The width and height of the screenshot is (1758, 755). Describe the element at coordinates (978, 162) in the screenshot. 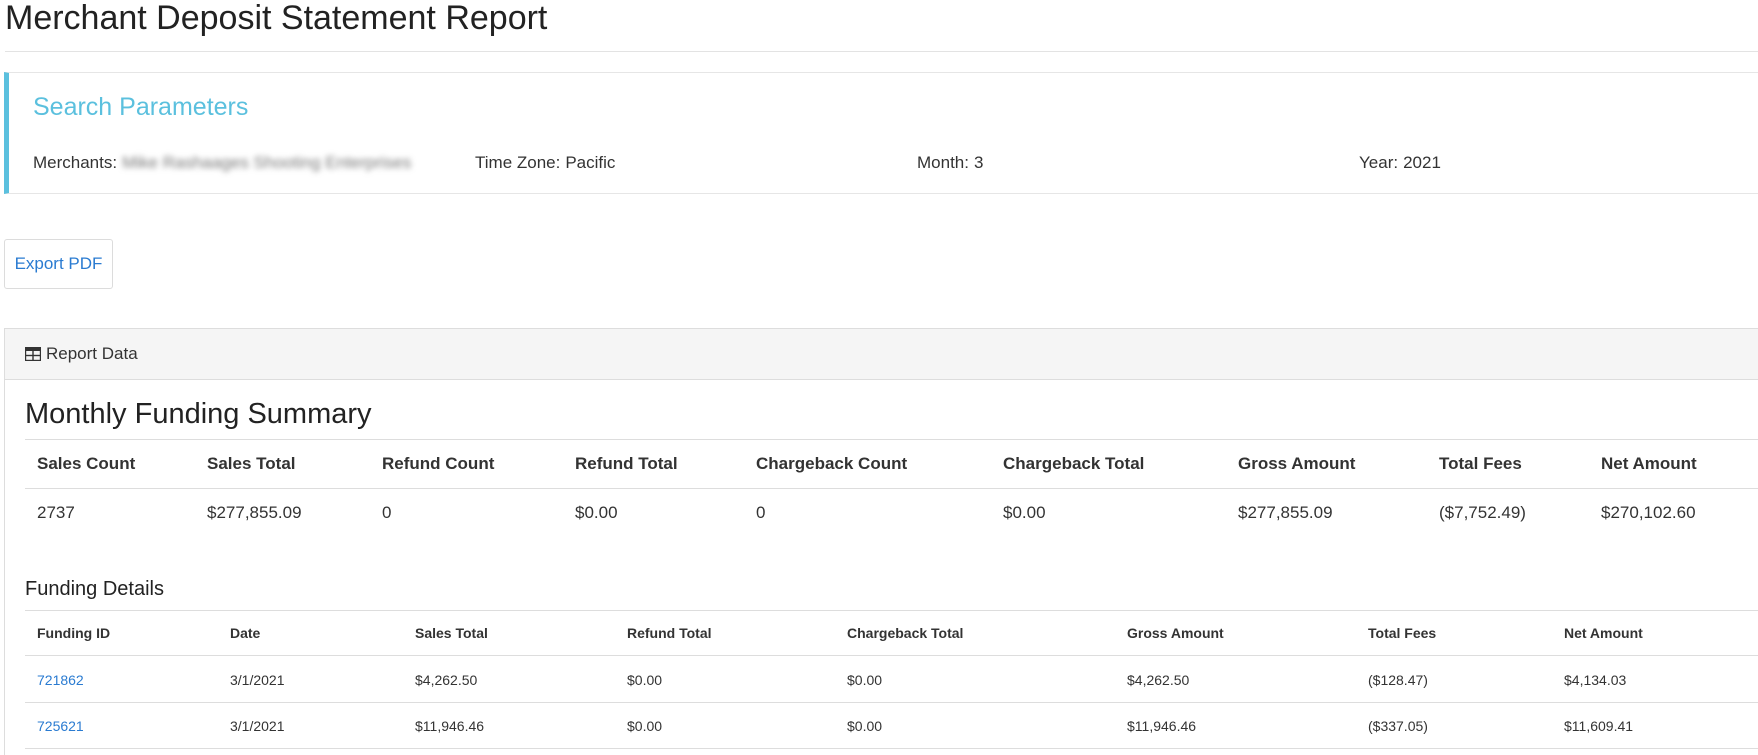

I see `month-value: 3` at that location.